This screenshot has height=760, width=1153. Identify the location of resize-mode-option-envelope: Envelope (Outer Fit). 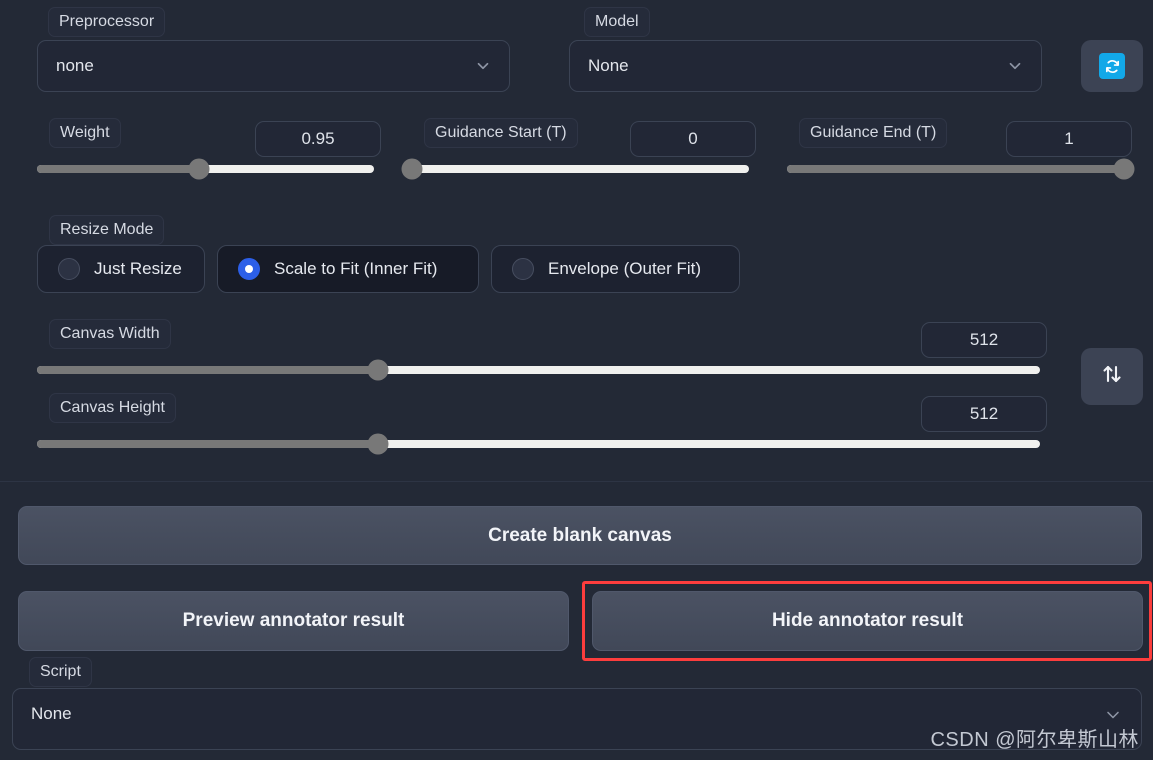
(615, 269).